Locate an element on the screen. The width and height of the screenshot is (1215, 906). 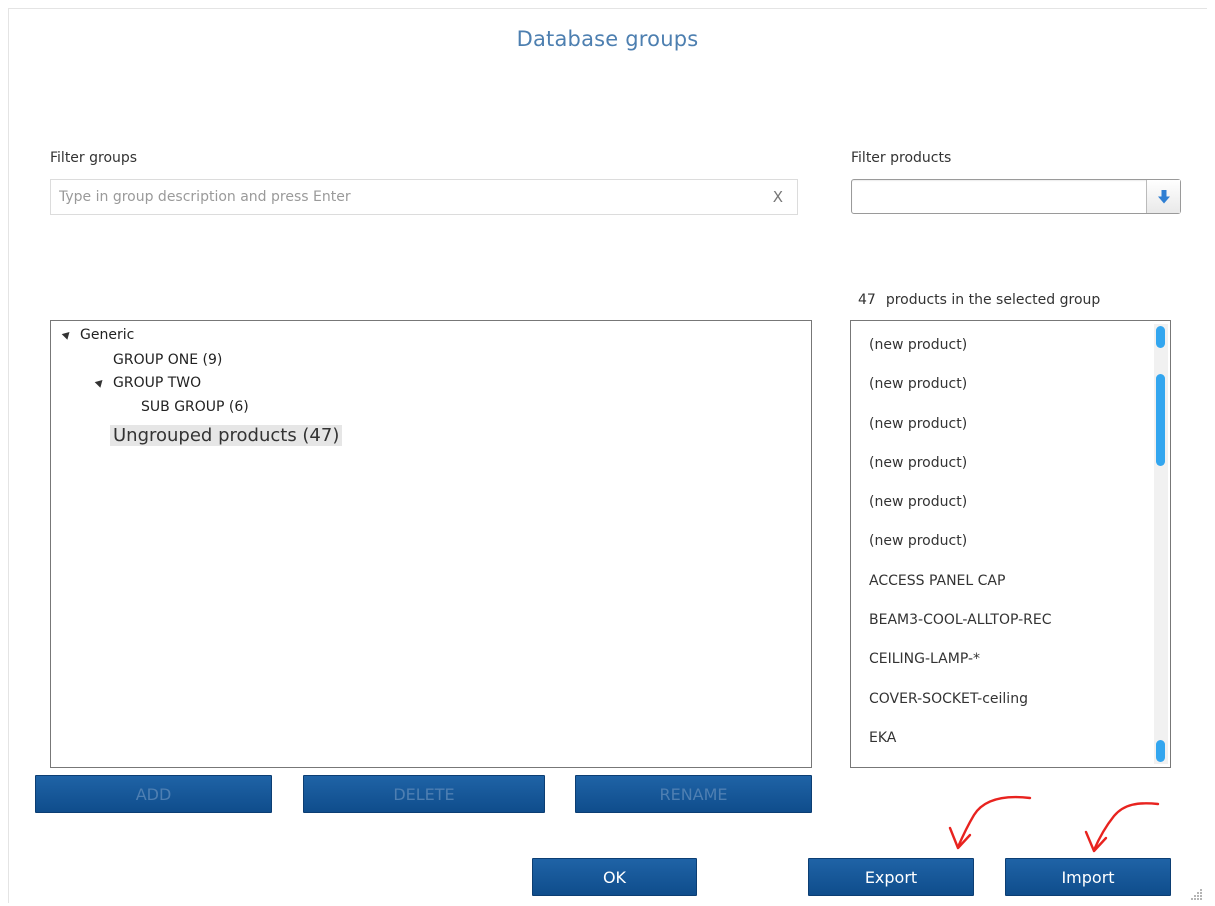
product-list-scrollbar is located at coordinates (1161, 544).